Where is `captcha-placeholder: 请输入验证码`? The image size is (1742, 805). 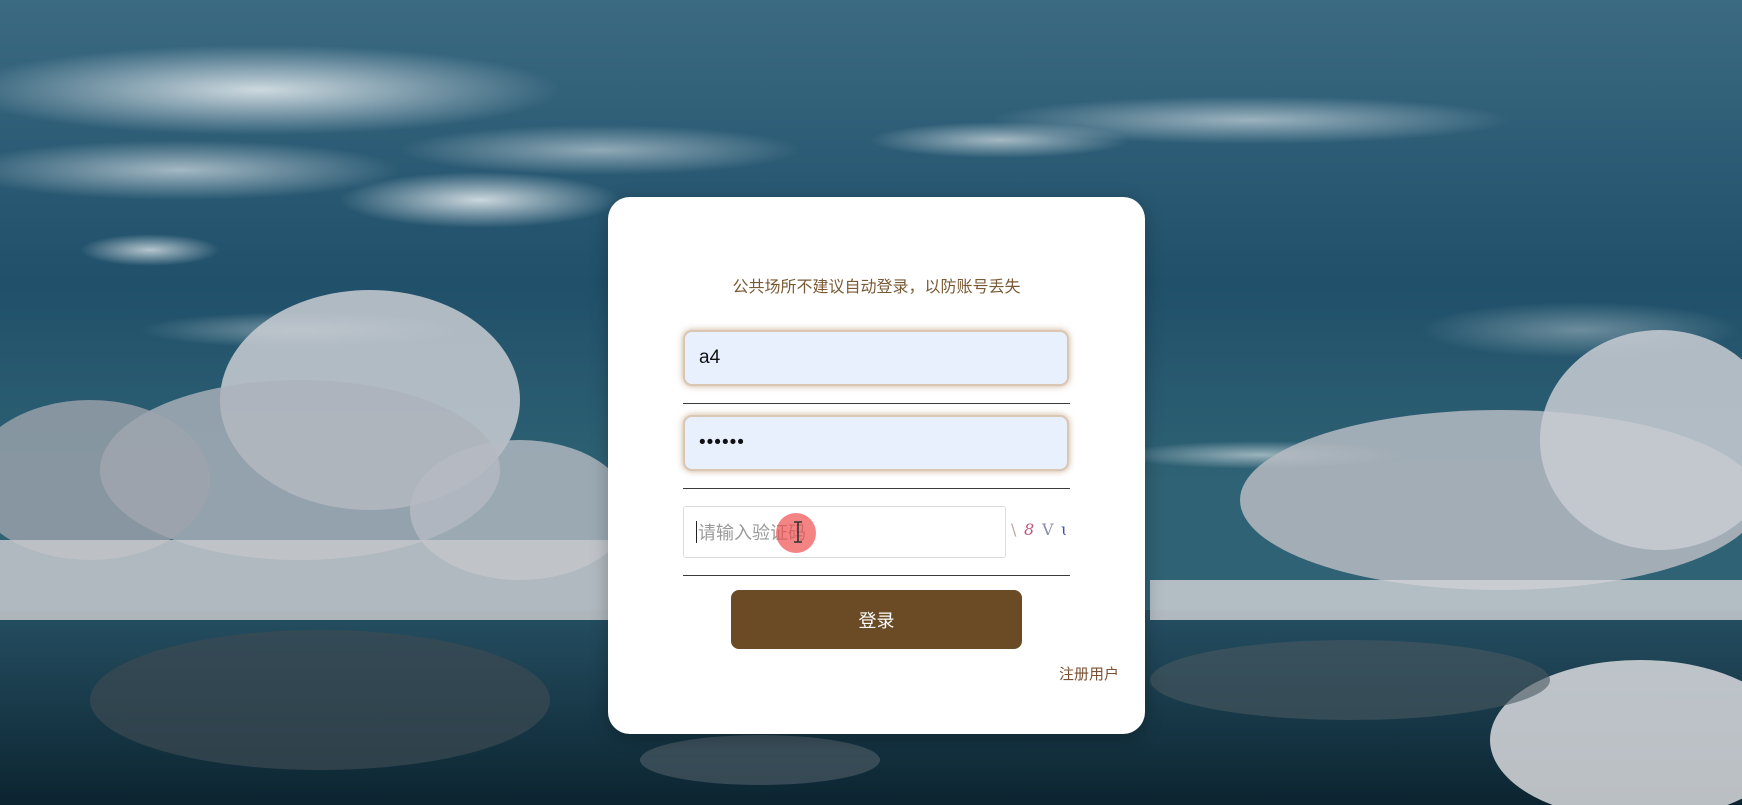 captcha-placeholder: 请输入验证码 is located at coordinates (752, 533).